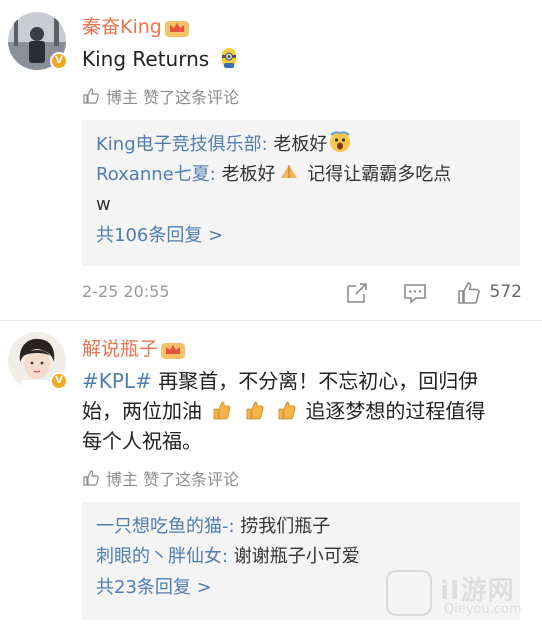 The image size is (542, 624). I want to click on reply-text: w, so click(103, 204).